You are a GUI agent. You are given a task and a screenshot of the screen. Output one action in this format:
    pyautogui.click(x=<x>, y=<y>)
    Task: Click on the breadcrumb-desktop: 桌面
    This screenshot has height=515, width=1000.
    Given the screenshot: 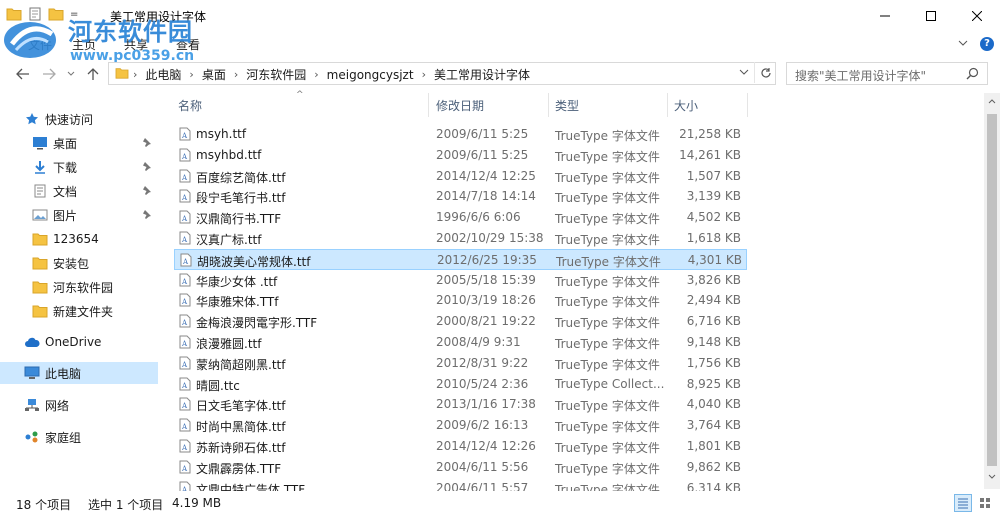 What is the action you would take?
    pyautogui.click(x=214, y=74)
    